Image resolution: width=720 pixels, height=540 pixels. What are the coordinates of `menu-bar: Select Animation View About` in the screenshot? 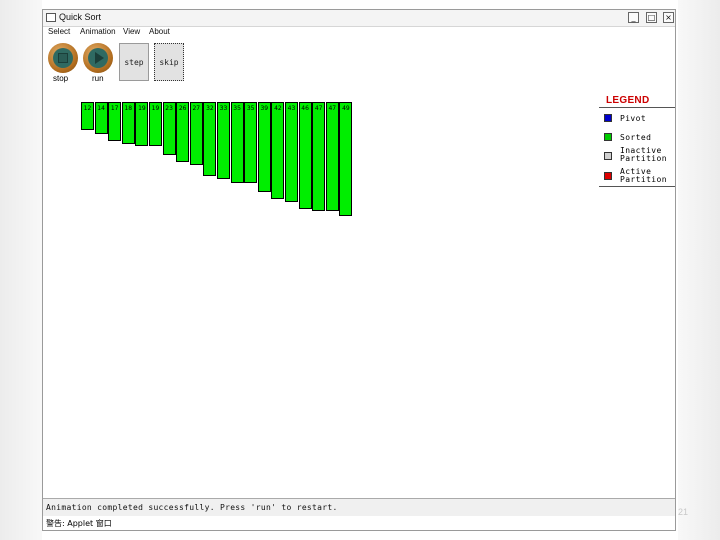 It's located at (359, 33).